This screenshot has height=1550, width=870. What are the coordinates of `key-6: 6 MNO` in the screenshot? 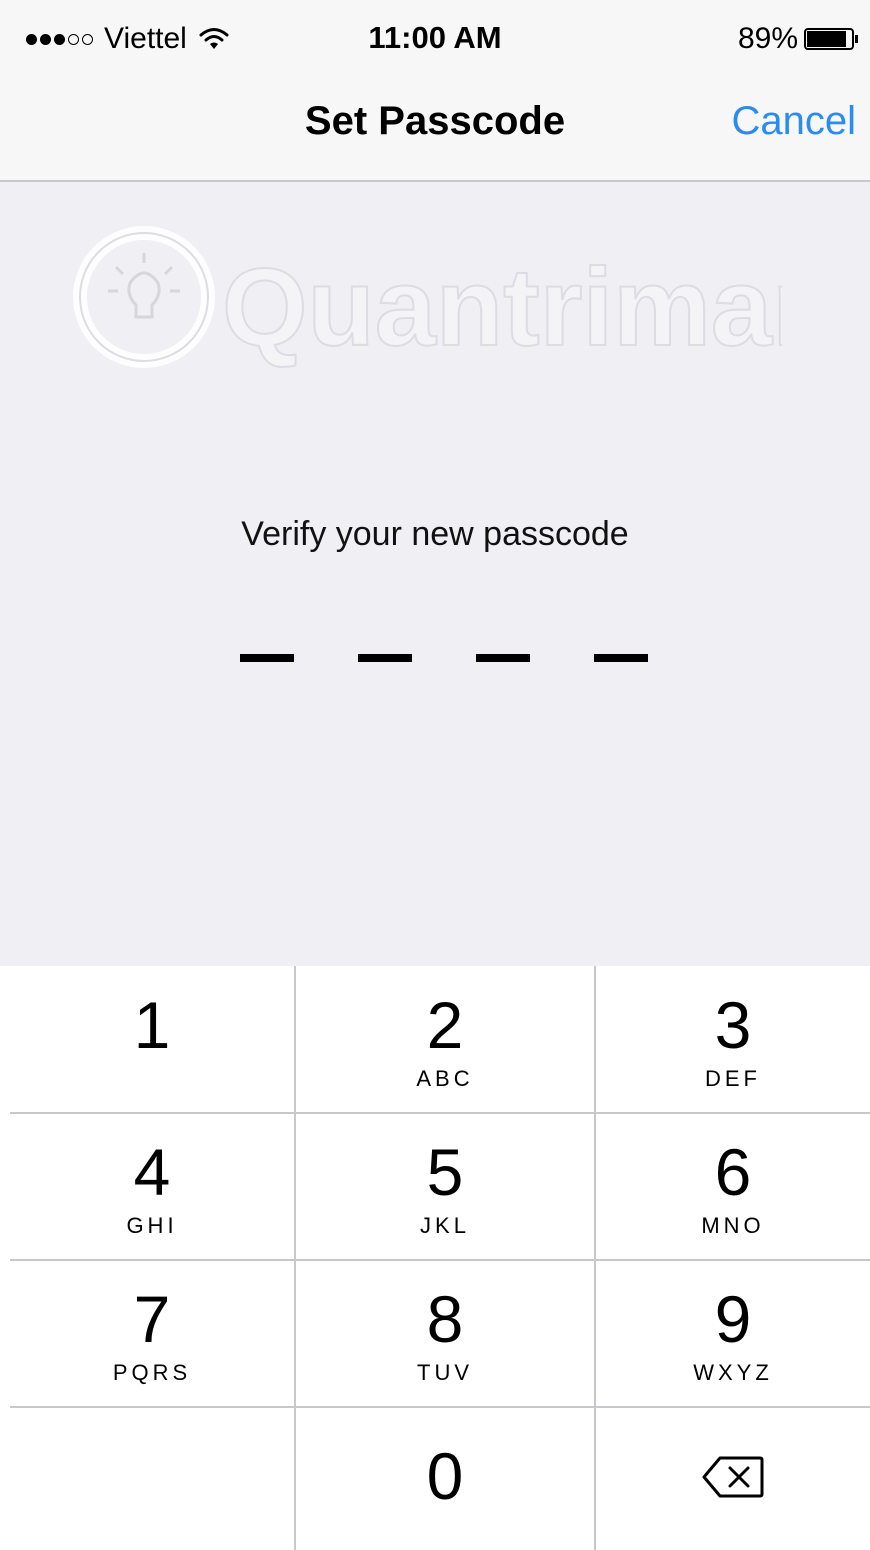 It's located at (733, 1186).